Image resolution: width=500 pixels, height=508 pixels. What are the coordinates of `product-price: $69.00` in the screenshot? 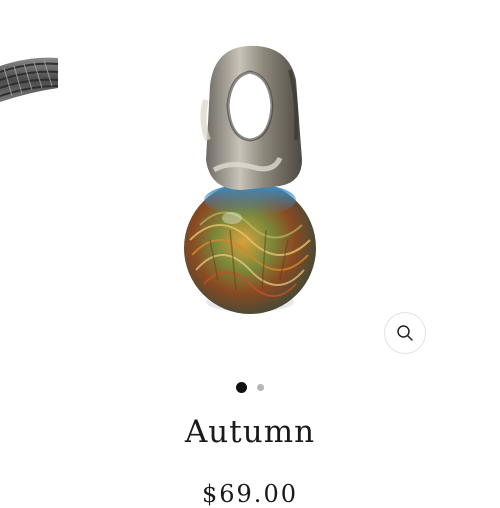 It's located at (250, 494).